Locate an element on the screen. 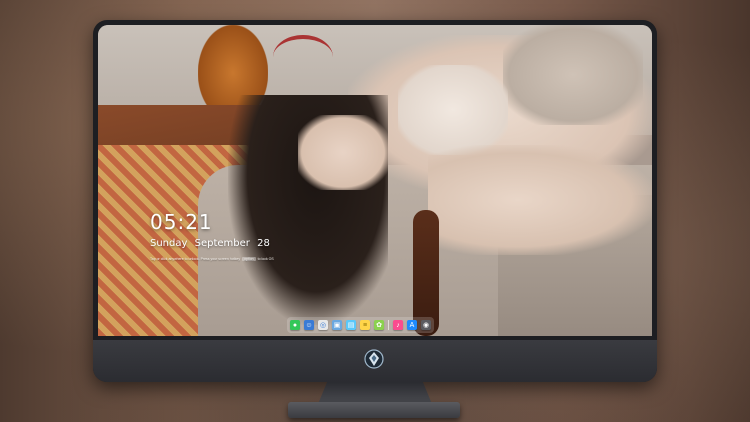 The height and width of the screenshot is (422, 750). messages-icon: ● is located at coordinates (295, 325).